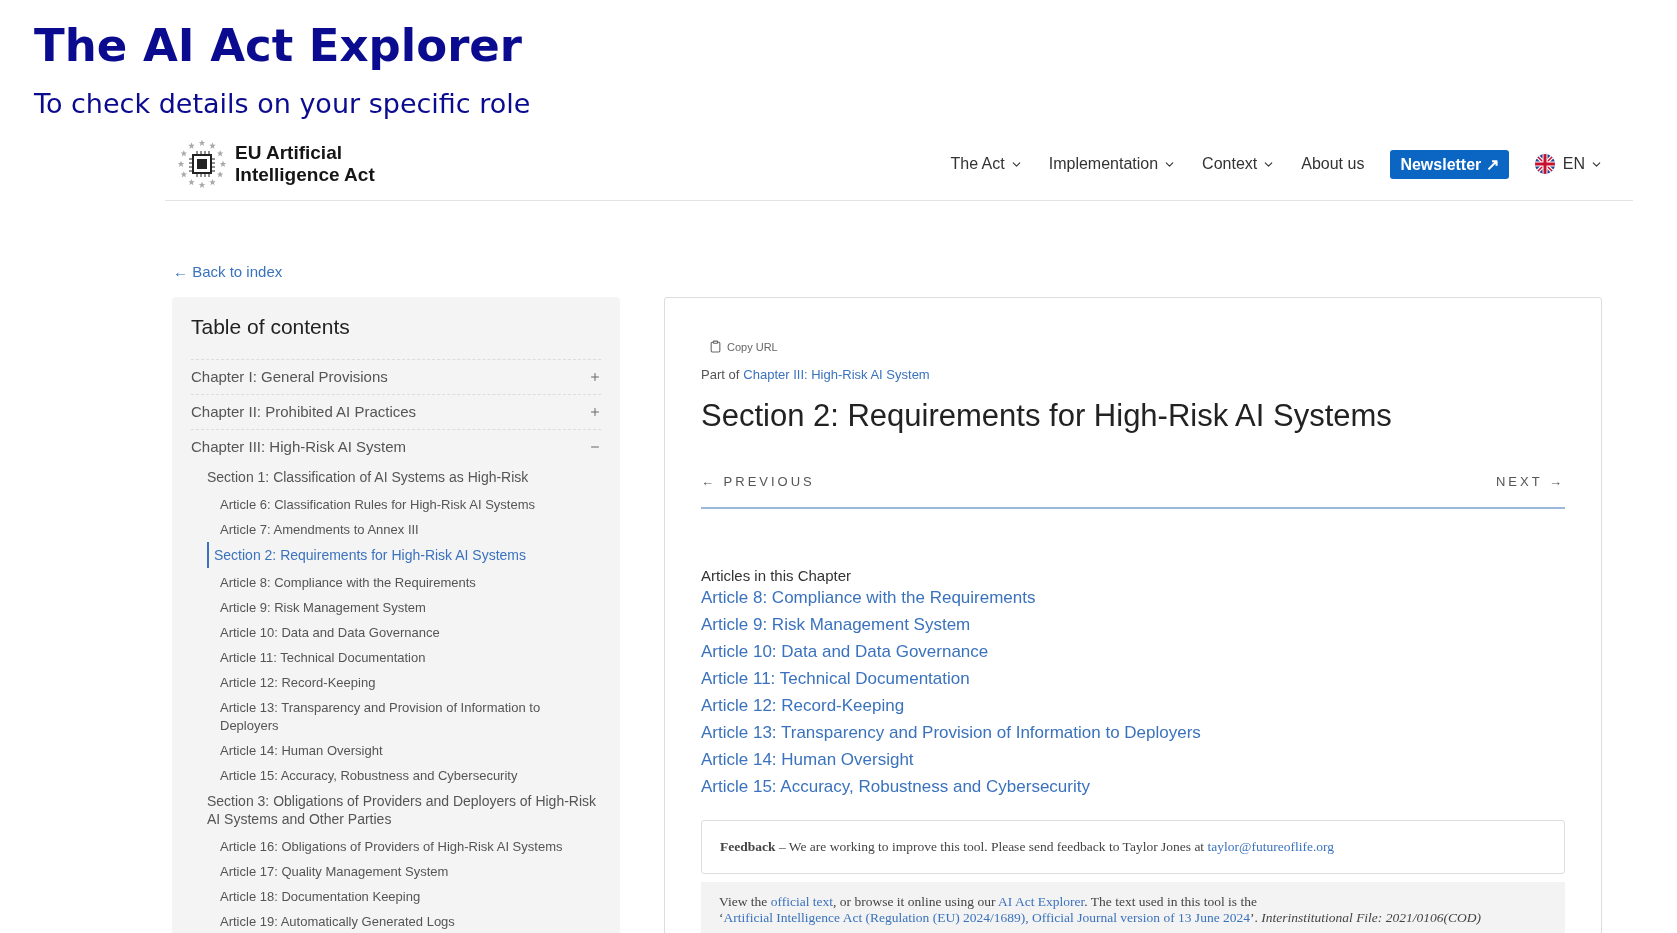  What do you see at coordinates (289, 376) in the screenshot?
I see `toc-chapter: Chapter I: General Provisions` at bounding box center [289, 376].